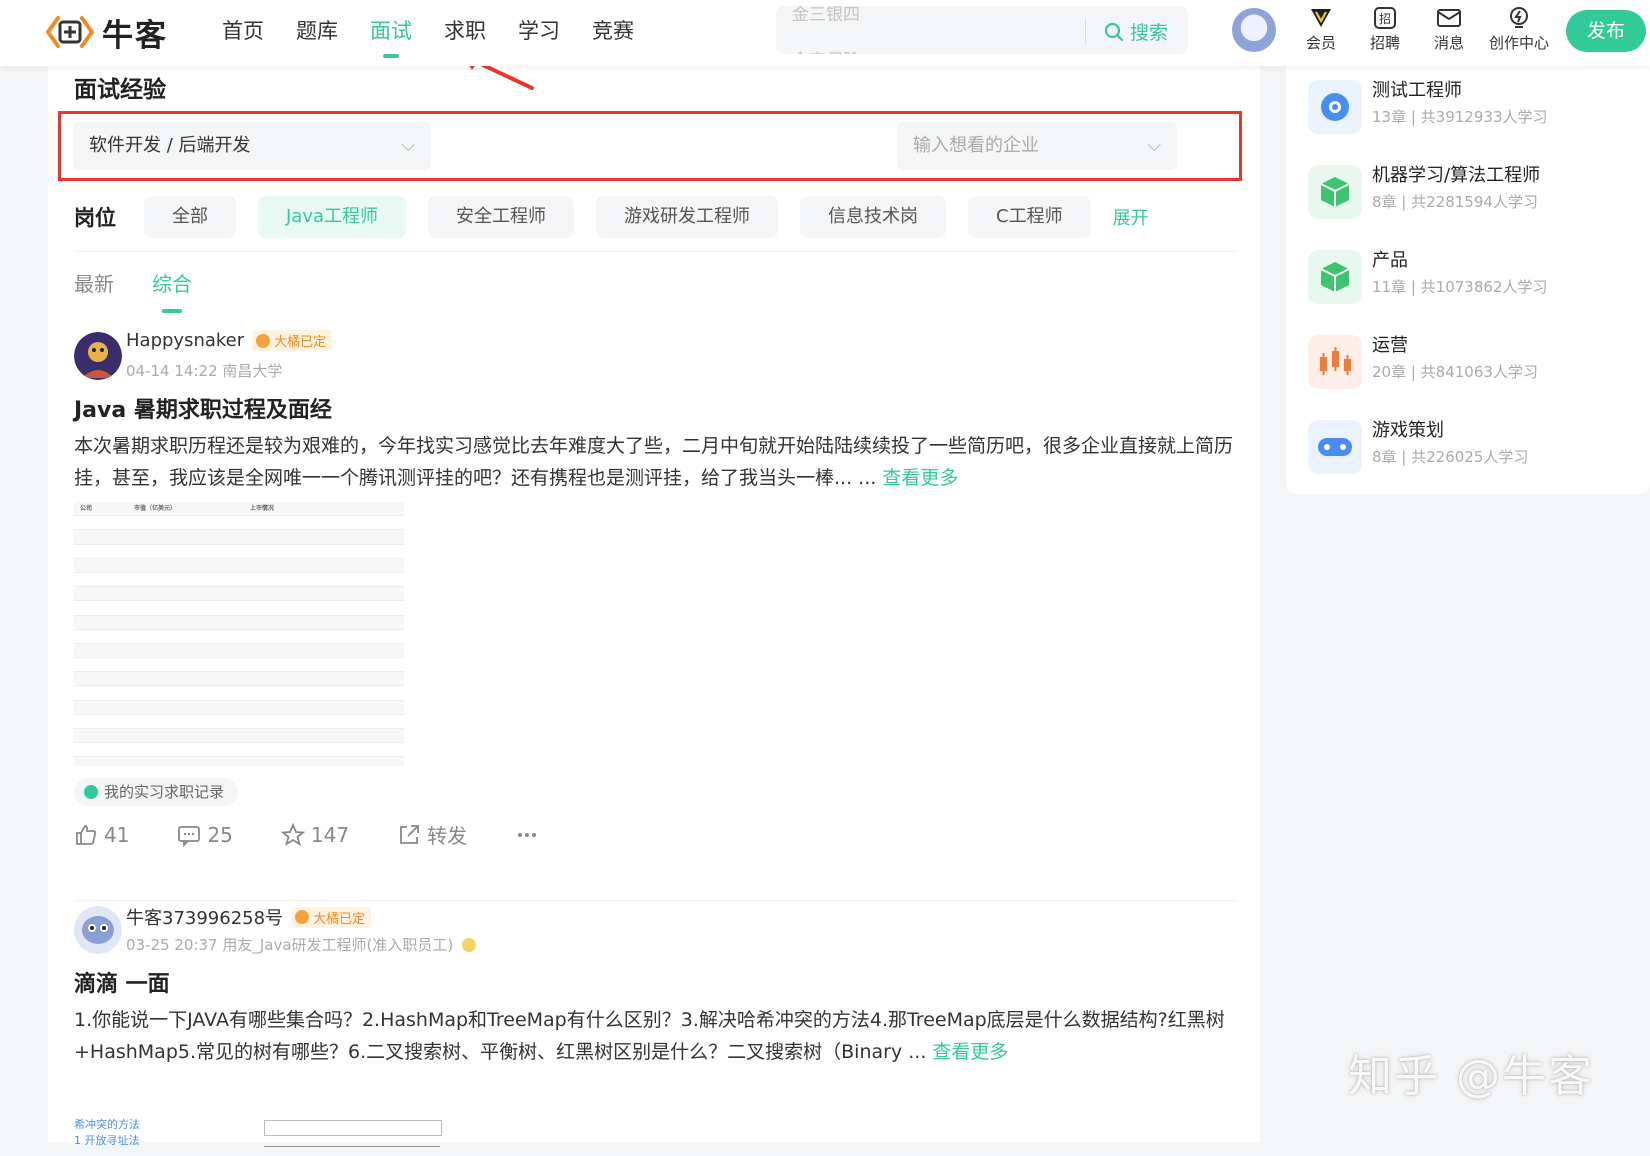 Image resolution: width=1650 pixels, height=1156 pixels. What do you see at coordinates (527, 835) in the screenshot?
I see `more-options-button` at bounding box center [527, 835].